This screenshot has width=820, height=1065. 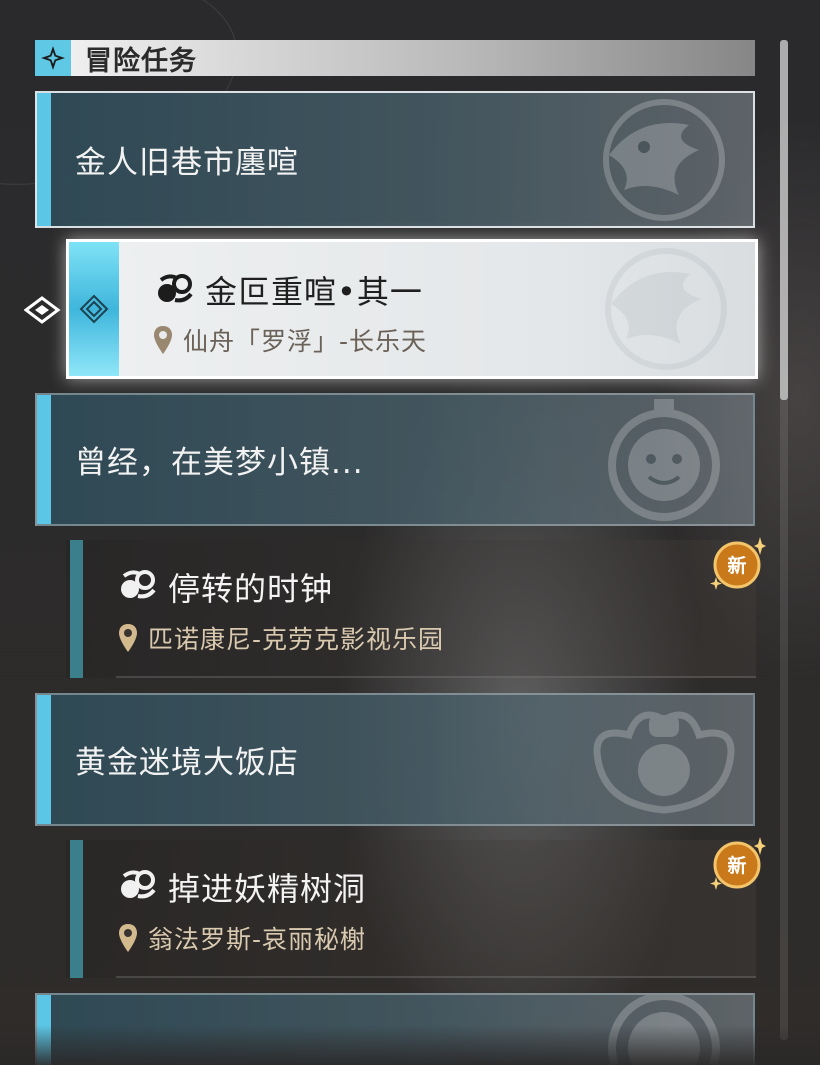 What do you see at coordinates (410, 1045) in the screenshot?
I see `bottom-fade` at bounding box center [410, 1045].